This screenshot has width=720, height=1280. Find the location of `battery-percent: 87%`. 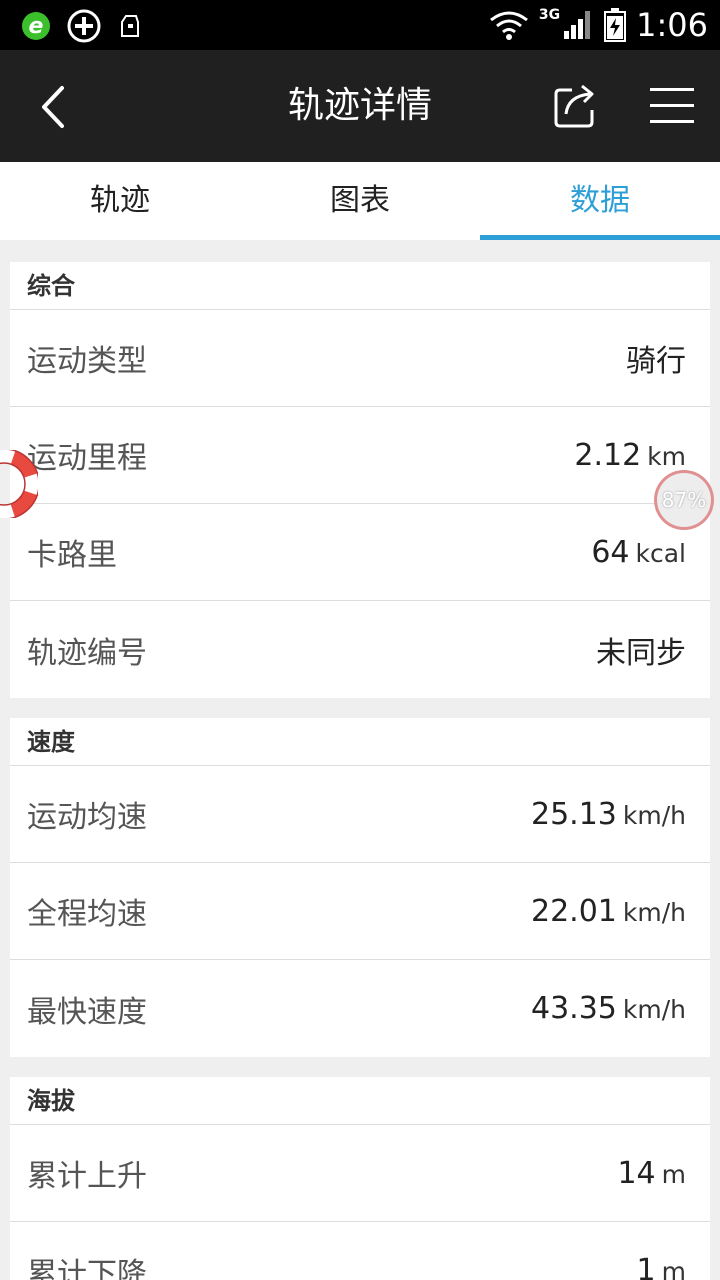

battery-percent: 87% is located at coordinates (684, 500).